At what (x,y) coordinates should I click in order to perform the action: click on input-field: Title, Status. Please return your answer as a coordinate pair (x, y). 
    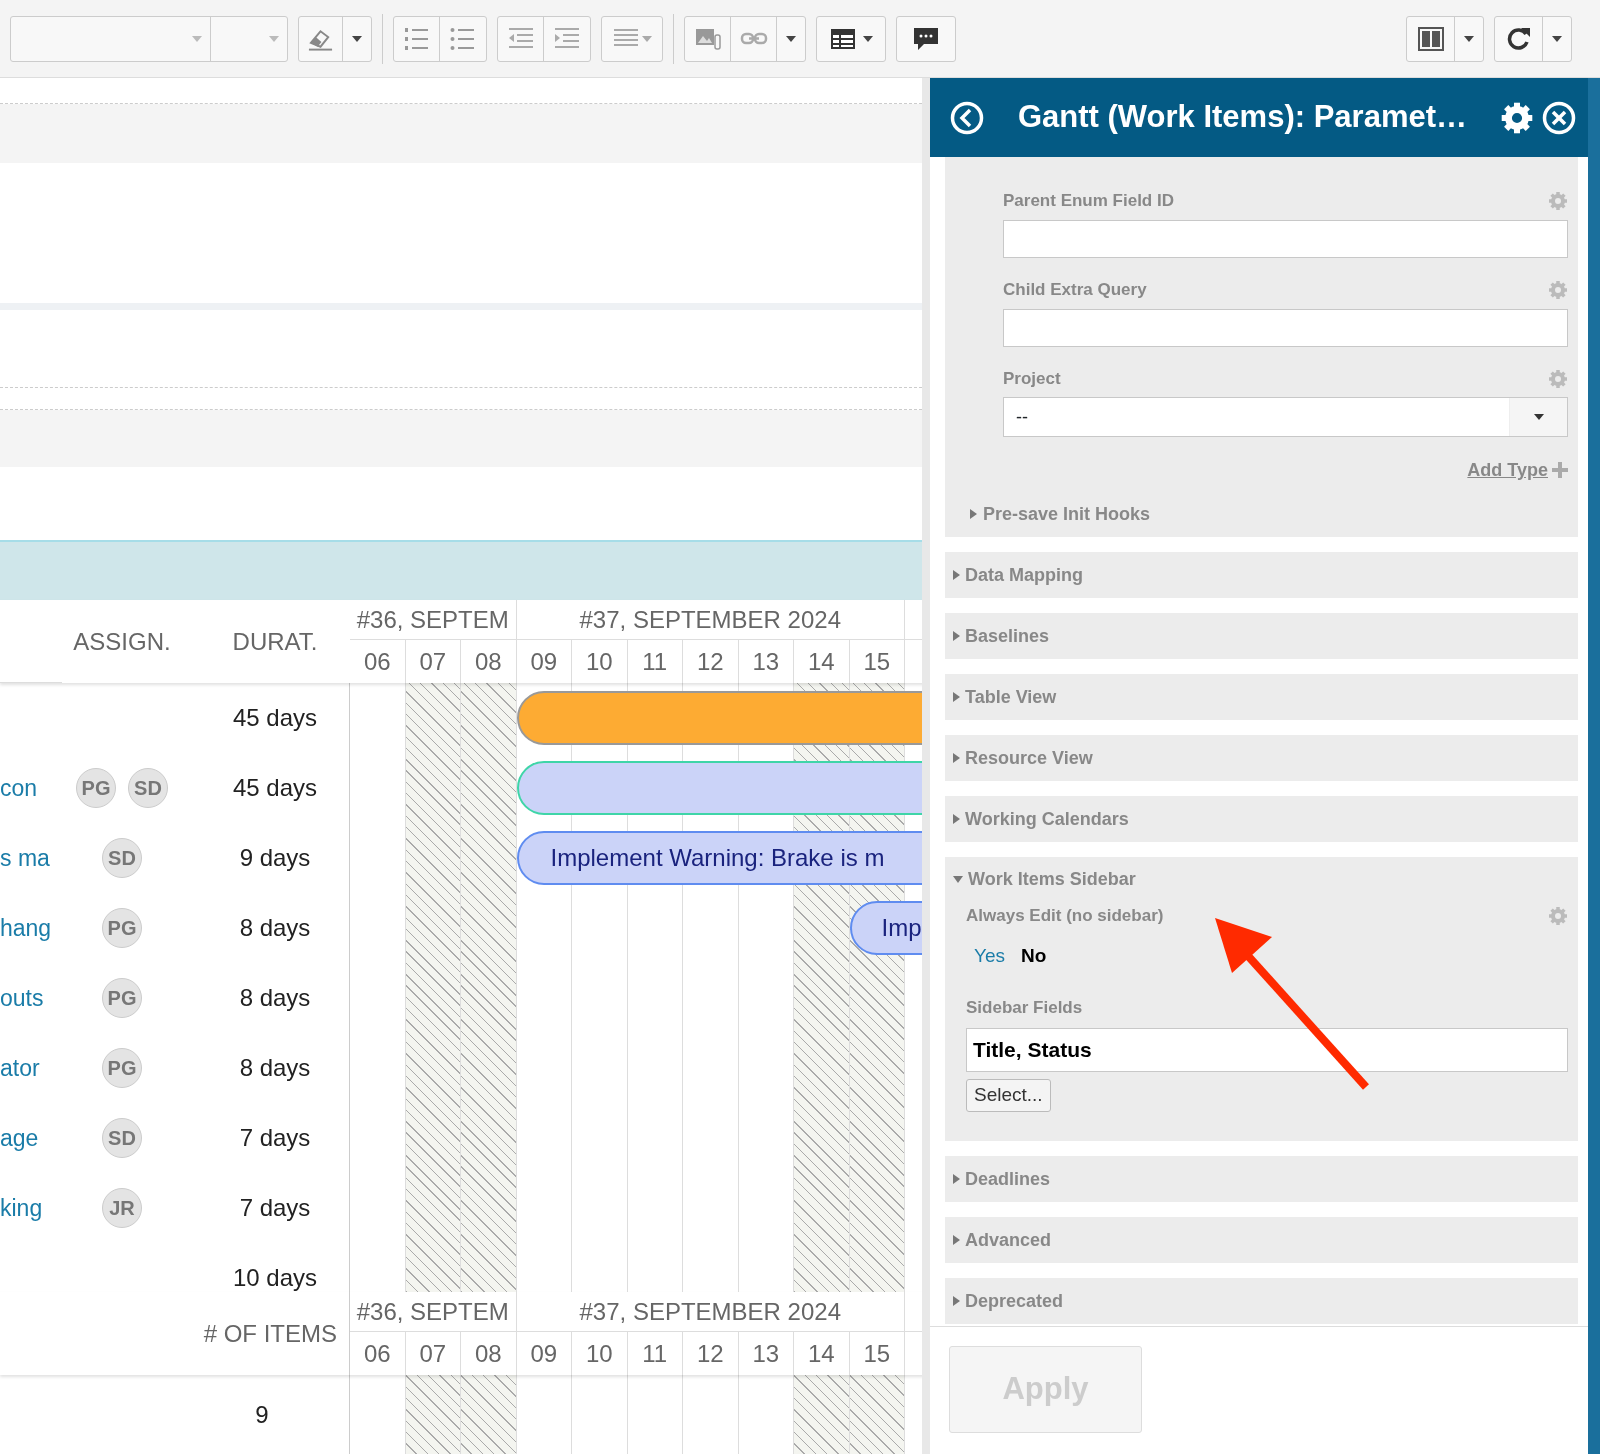
    Looking at the image, I should click on (1267, 1050).